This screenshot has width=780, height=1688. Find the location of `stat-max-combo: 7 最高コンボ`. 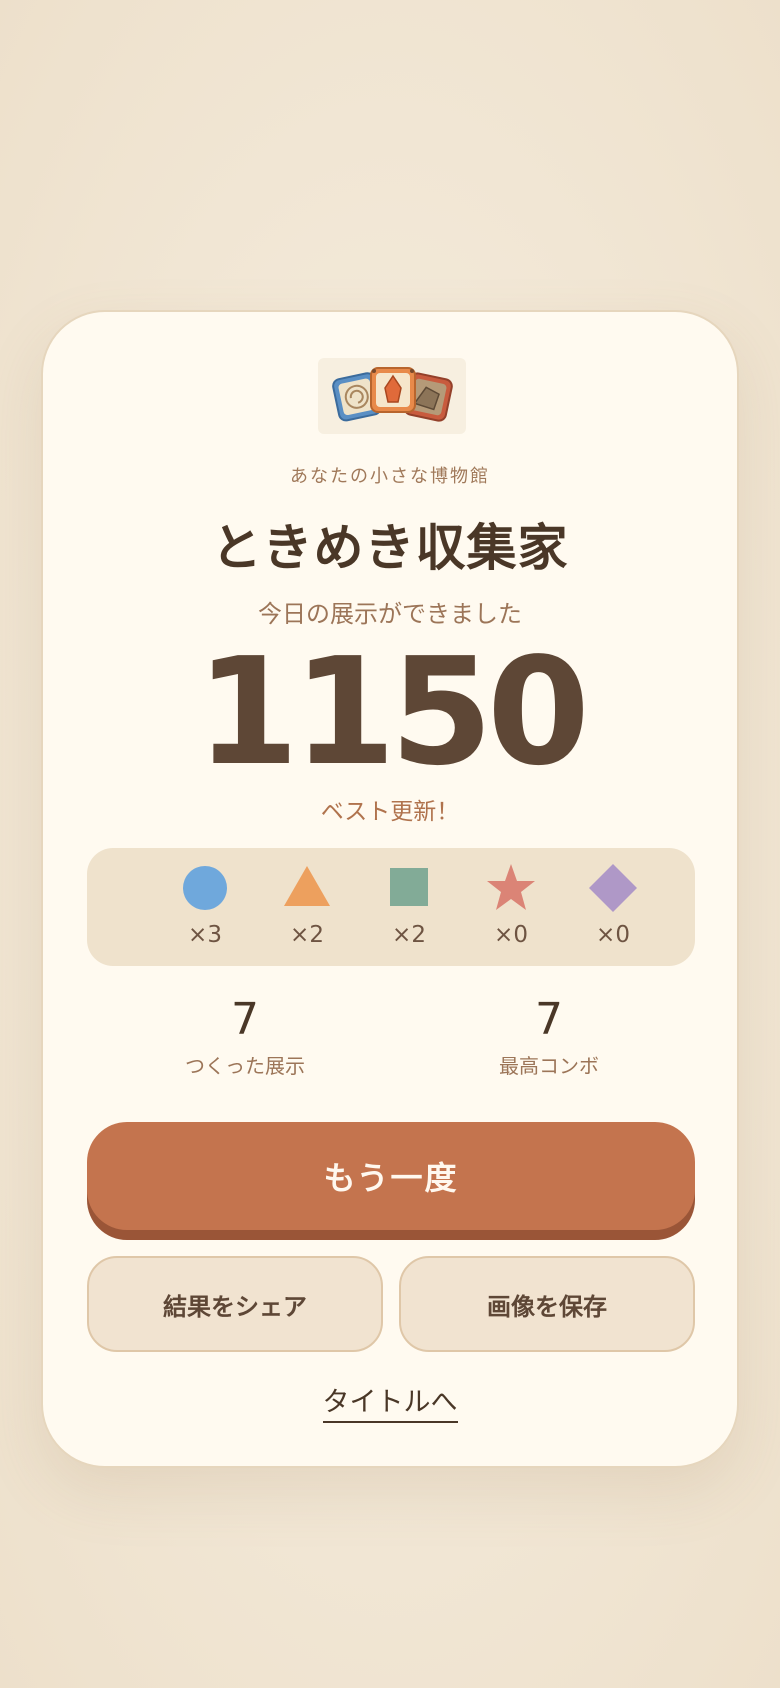

stat-max-combo: 7 最高コンボ is located at coordinates (549, 1036).